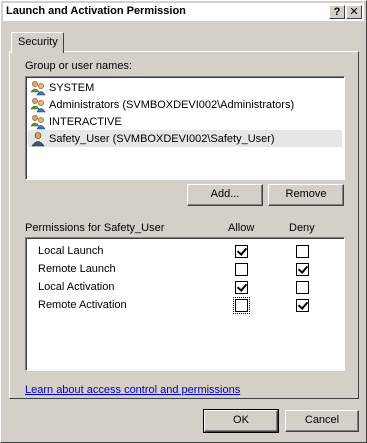 The height and width of the screenshot is (443, 367). What do you see at coordinates (241, 228) in the screenshot?
I see `allow-header: Allow` at bounding box center [241, 228].